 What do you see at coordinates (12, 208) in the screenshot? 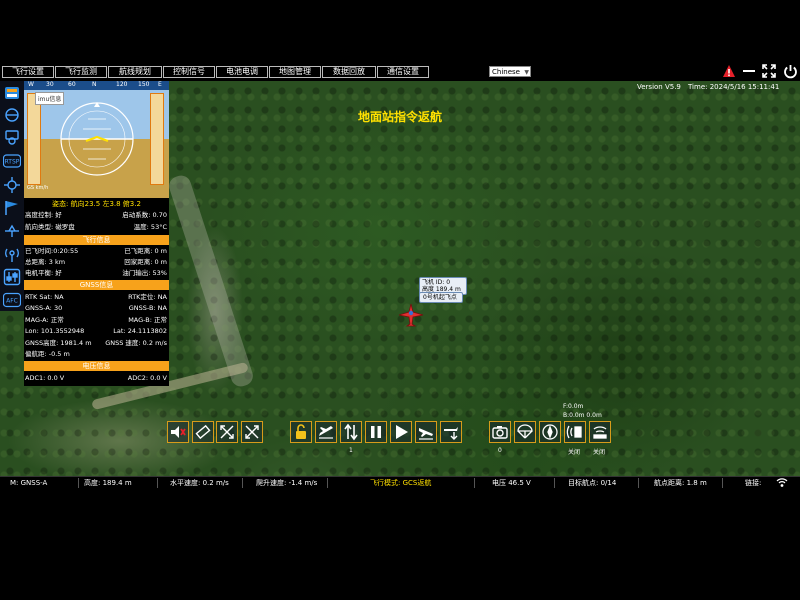
I see `flag-icon` at bounding box center [12, 208].